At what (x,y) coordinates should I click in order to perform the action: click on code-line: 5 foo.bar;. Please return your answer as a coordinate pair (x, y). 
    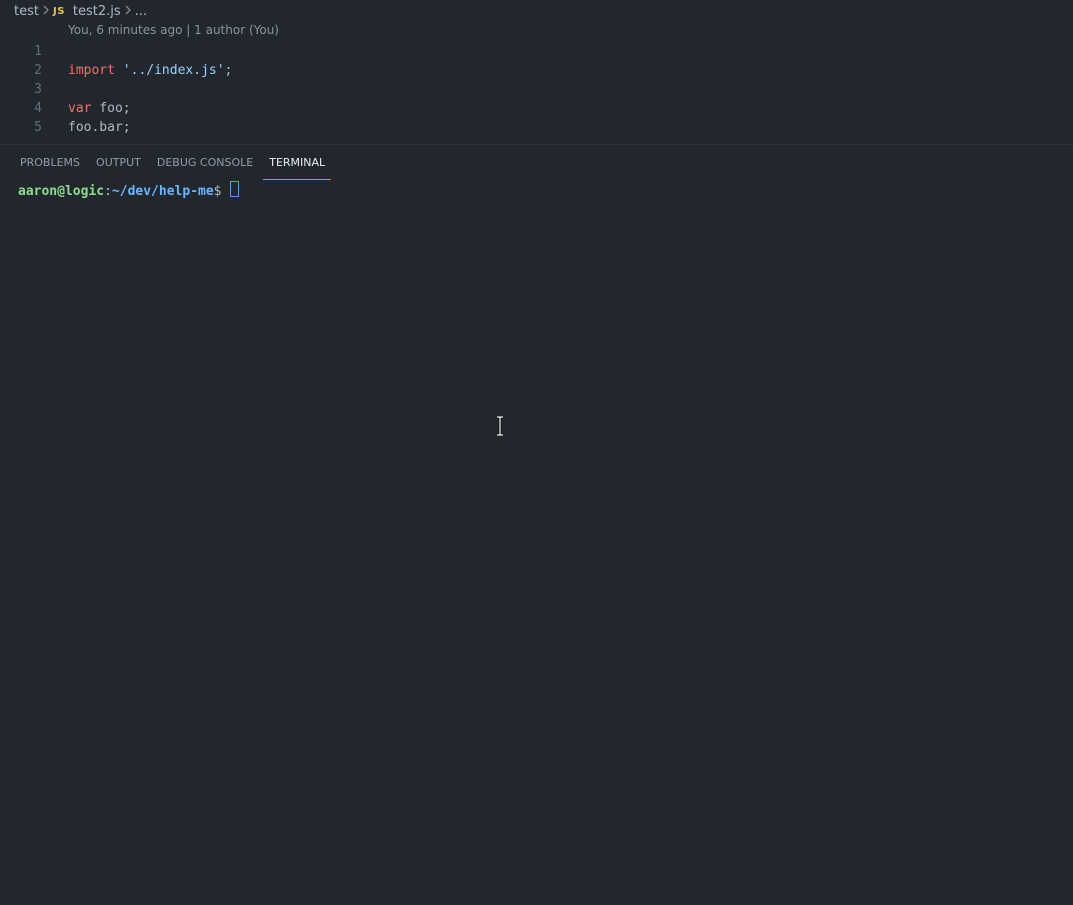
    Looking at the image, I should click on (536, 127).